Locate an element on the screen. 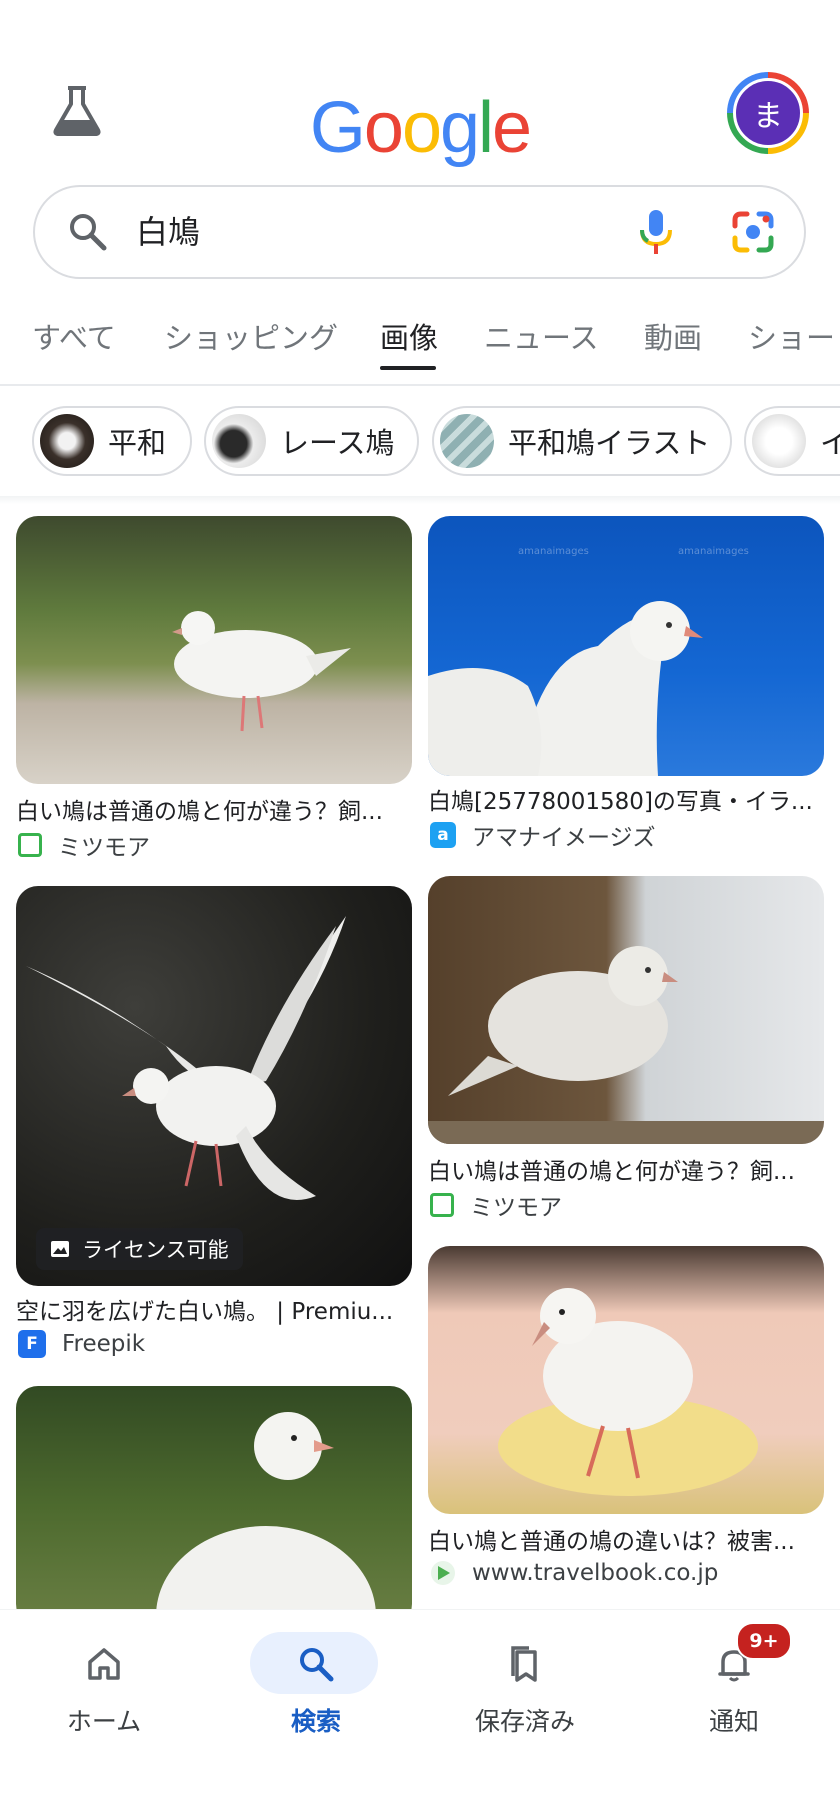 The width and height of the screenshot is (840, 1820). chip-peace-dove-illust: 平和鳩イラスト is located at coordinates (582, 441).